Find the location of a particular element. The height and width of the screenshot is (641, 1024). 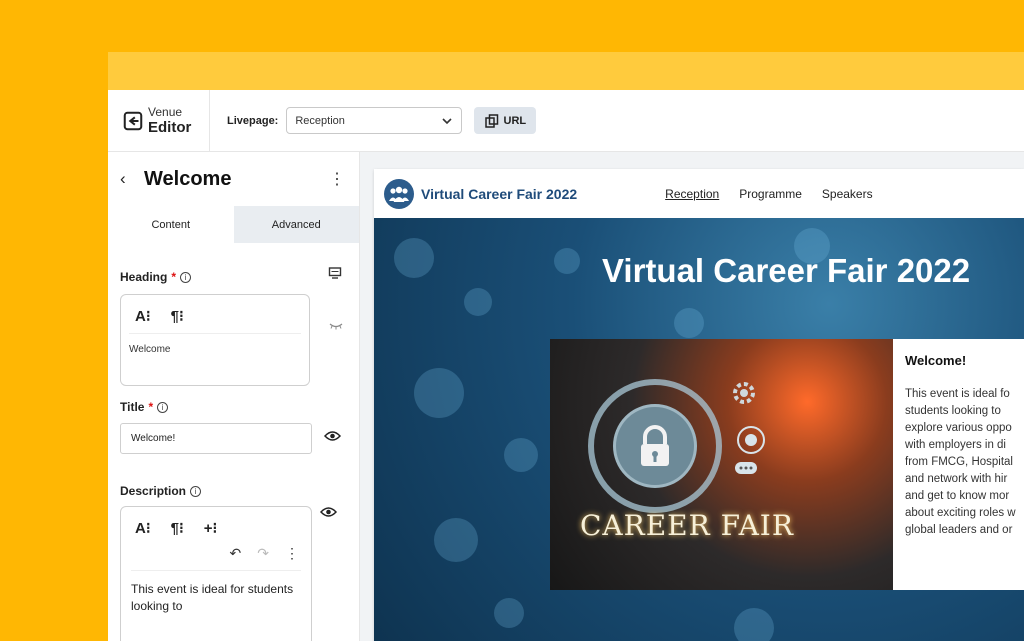

panel-tabs: Content Advanced is located at coordinates (233, 224).